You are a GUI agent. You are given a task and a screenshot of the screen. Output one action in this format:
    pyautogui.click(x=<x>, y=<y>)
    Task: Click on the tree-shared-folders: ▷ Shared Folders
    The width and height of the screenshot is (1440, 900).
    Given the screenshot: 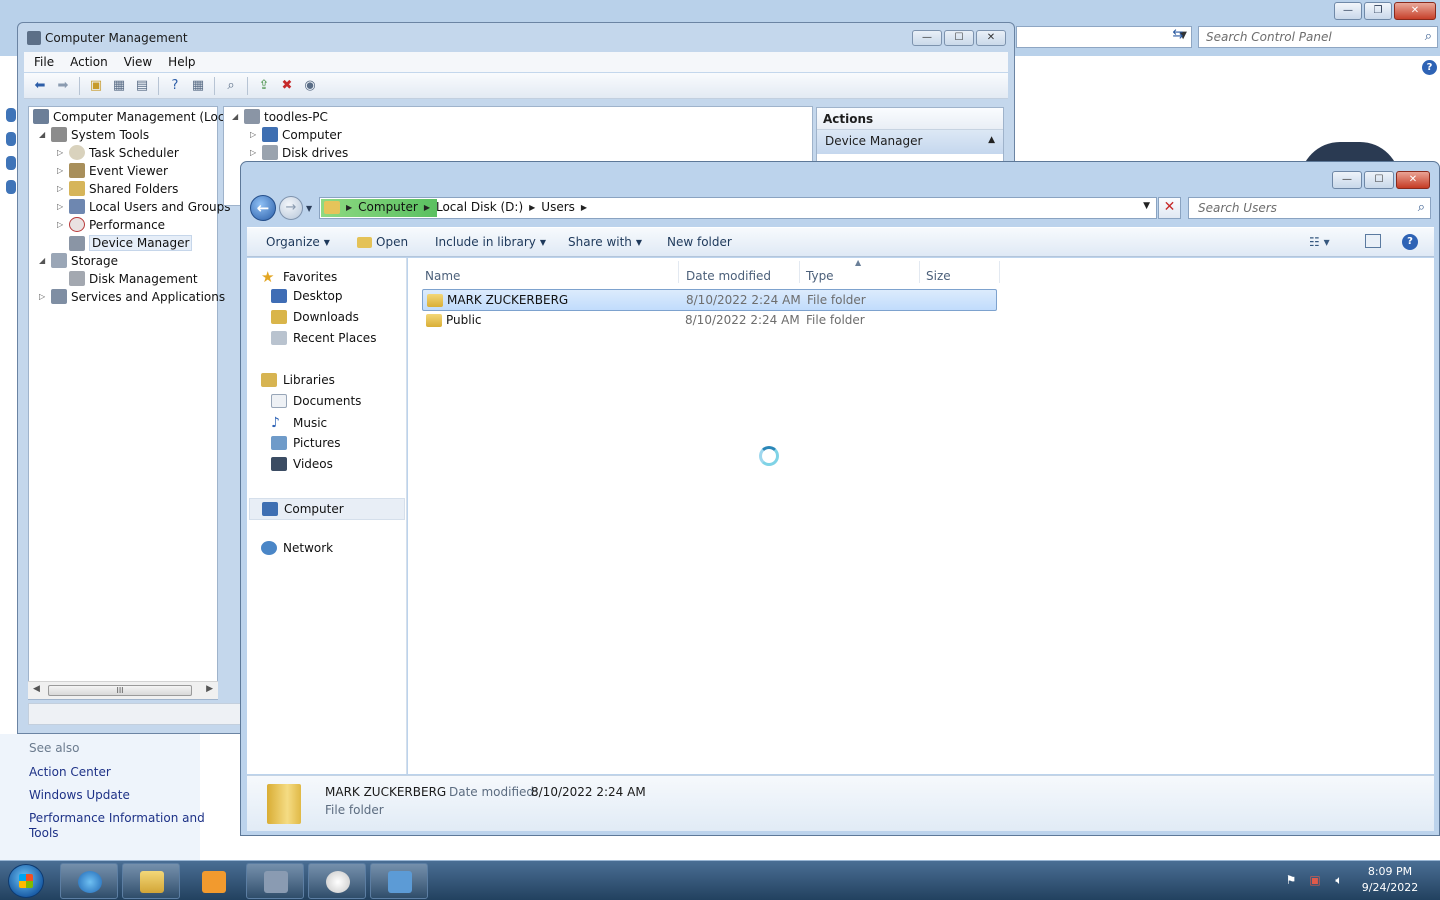 What is the action you would take?
    pyautogui.click(x=117, y=188)
    